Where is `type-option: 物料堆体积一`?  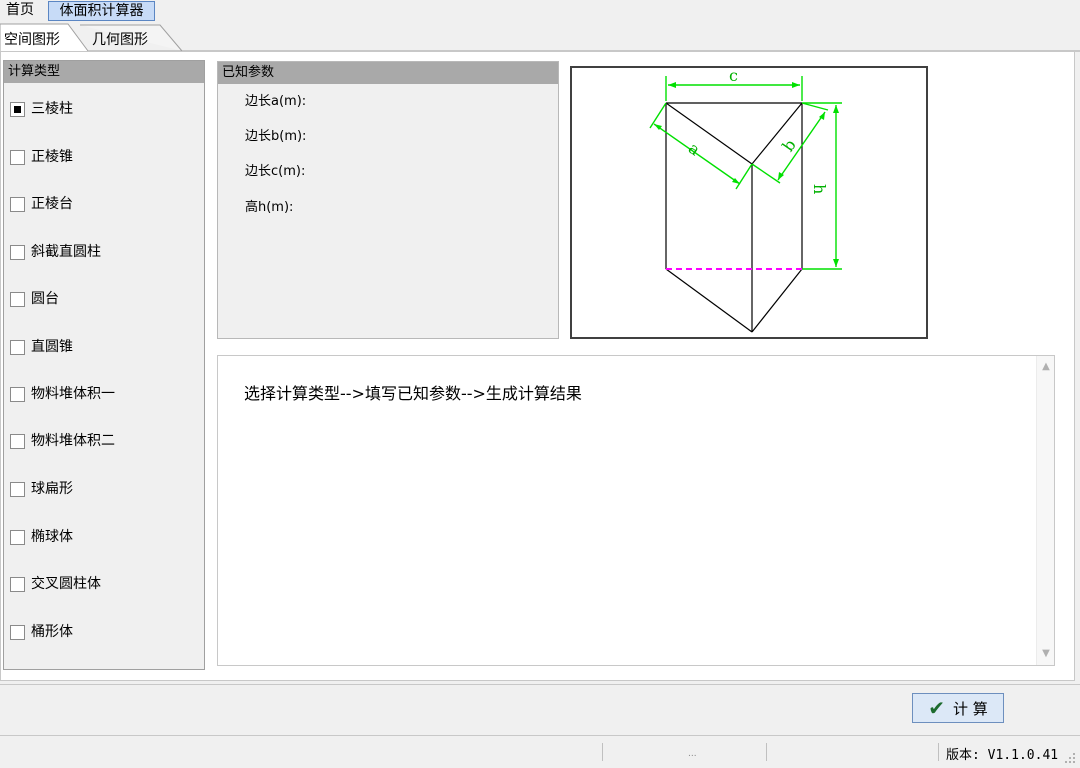
type-option: 物料堆体积一 is located at coordinates (62, 394).